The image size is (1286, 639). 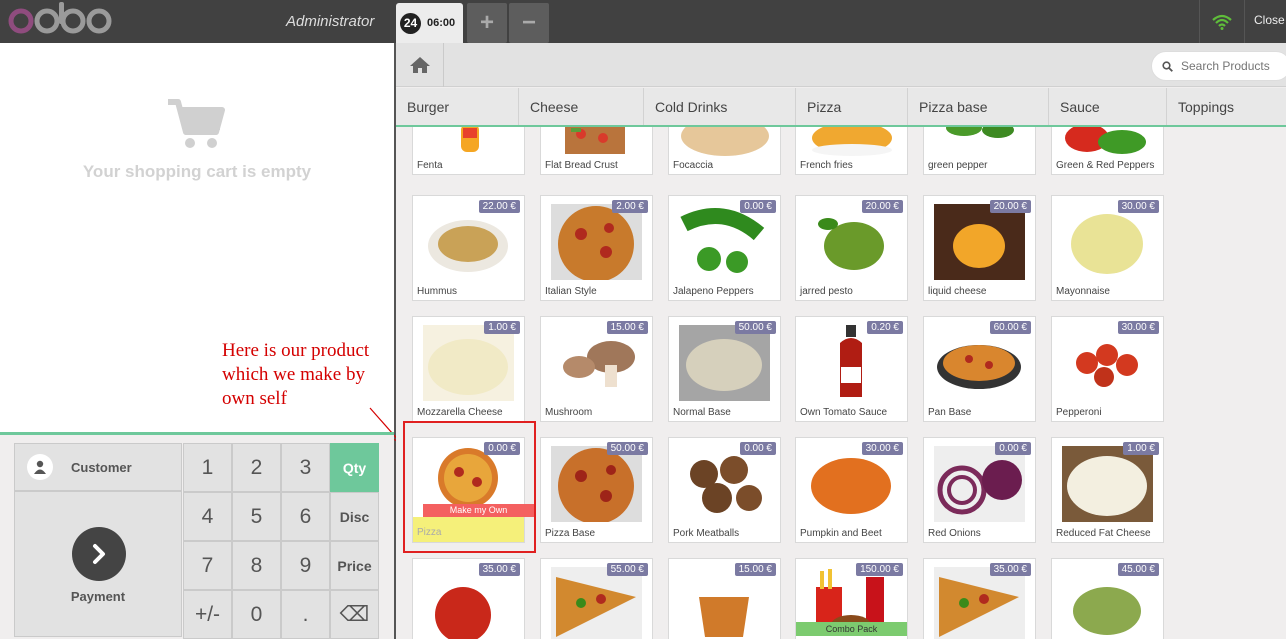 I want to click on search-box, so click(x=1218, y=66).